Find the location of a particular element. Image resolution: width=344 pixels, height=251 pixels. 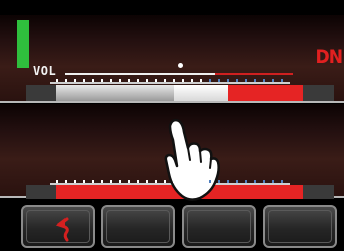

back-arrow-icon is located at coordinates (62, 229).